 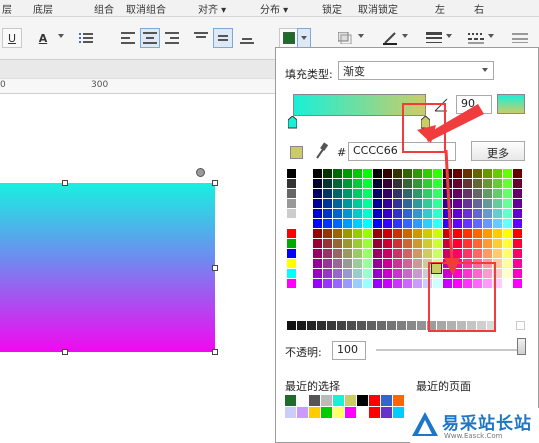 What do you see at coordinates (349, 350) in the screenshot?
I see `opacity-input: 100` at bounding box center [349, 350].